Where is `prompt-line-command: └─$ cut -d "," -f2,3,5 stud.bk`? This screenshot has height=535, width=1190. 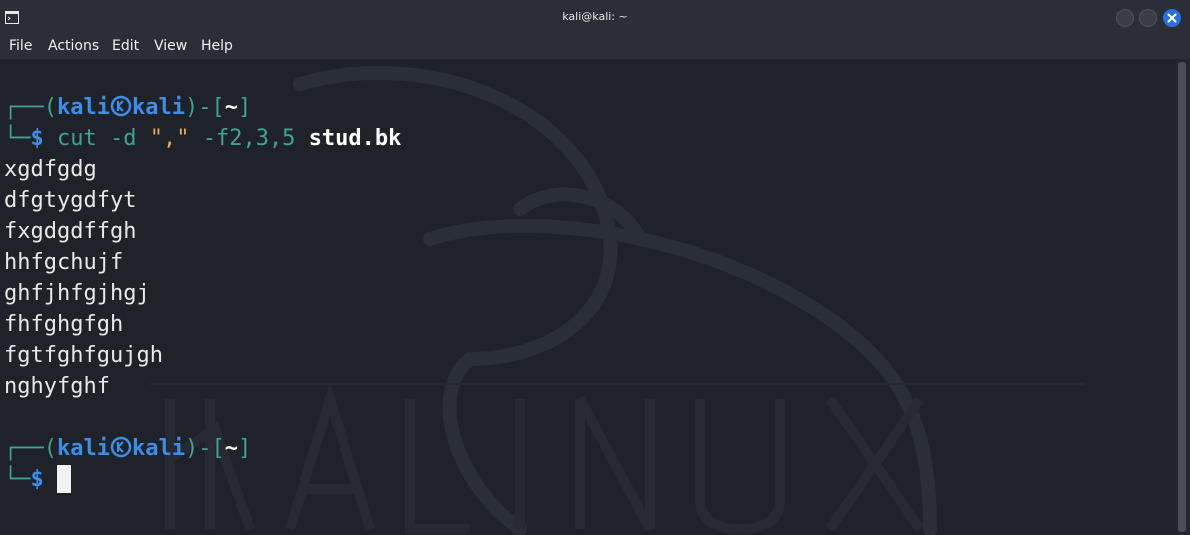
prompt-line-command: └─$ cut -d "," -f2,3,5 stud.bk is located at coordinates (203, 138).